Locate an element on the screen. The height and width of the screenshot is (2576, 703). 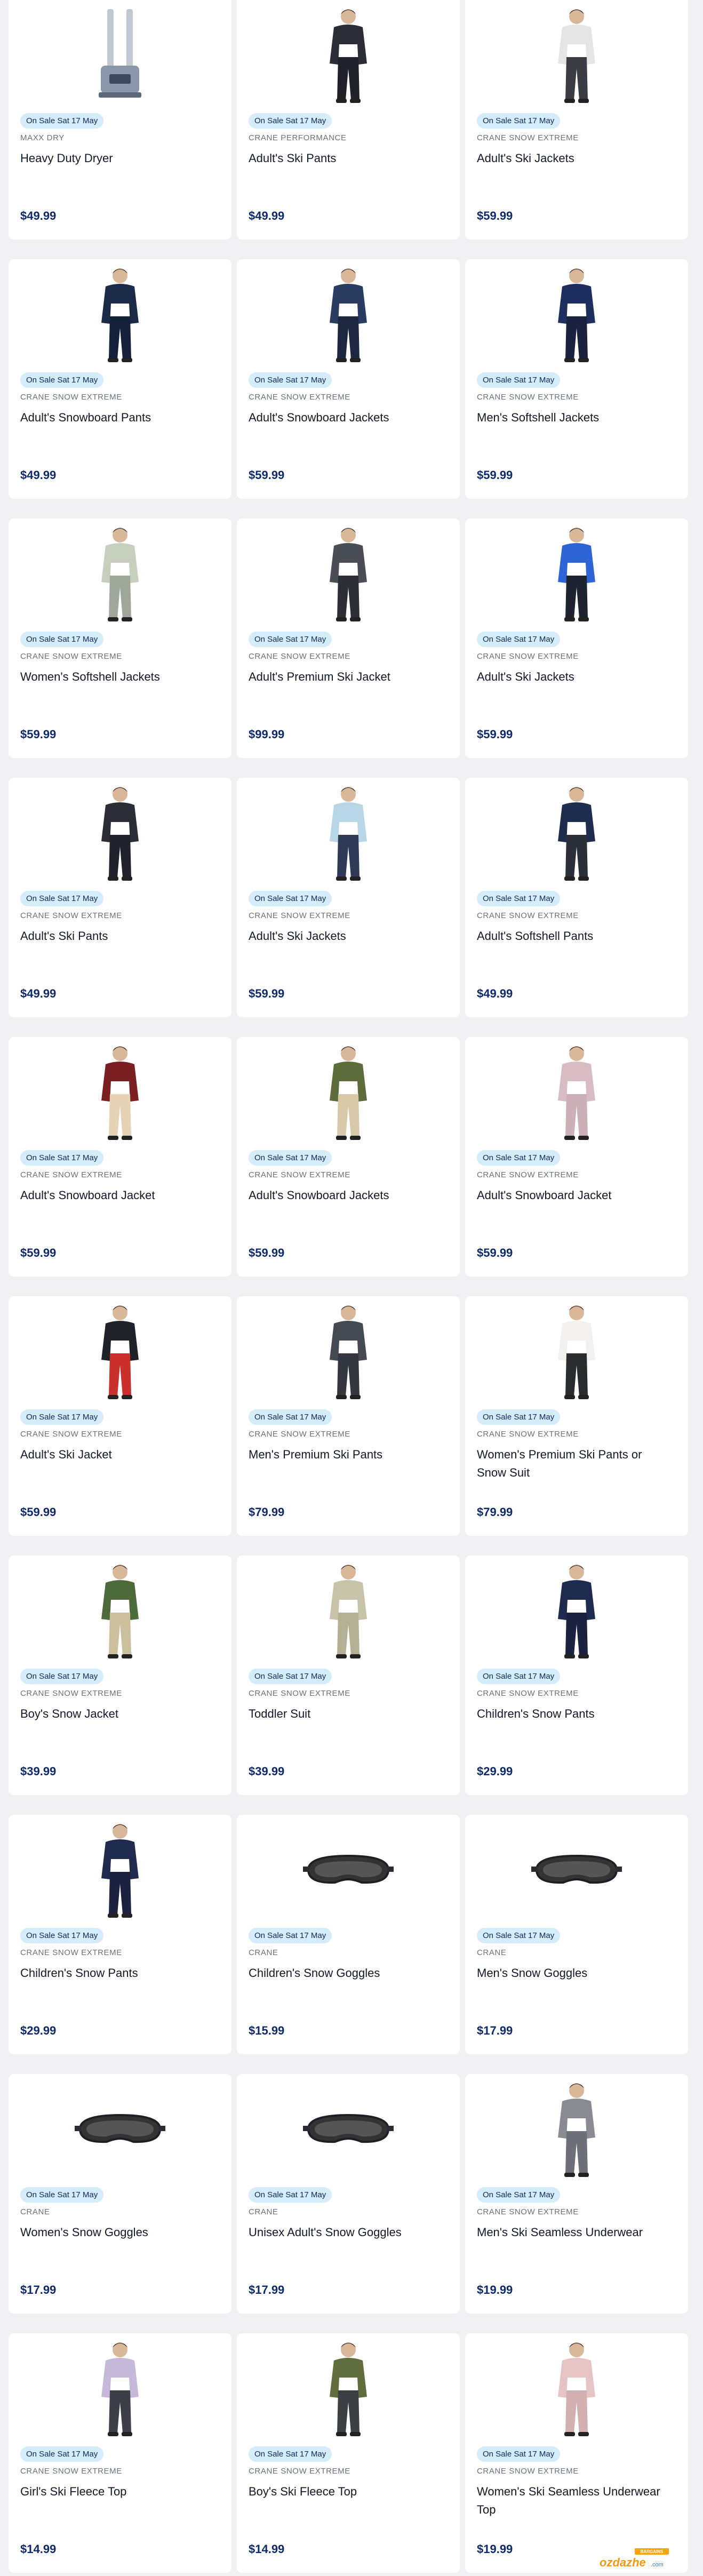
product-title: Children's Snow Goggles is located at coordinates (347, 1973).